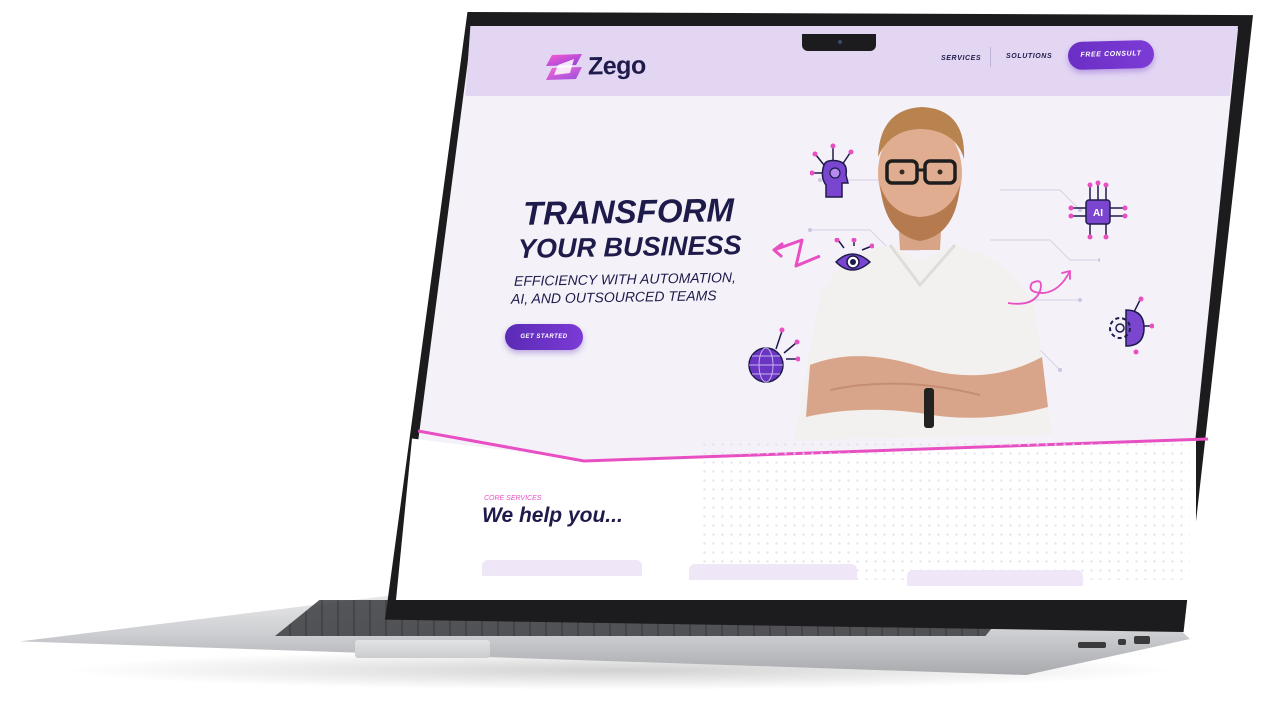 This screenshot has height=714, width=1266. Describe the element at coordinates (796, 253) in the screenshot. I see `zigzag-arrow-icon` at that location.